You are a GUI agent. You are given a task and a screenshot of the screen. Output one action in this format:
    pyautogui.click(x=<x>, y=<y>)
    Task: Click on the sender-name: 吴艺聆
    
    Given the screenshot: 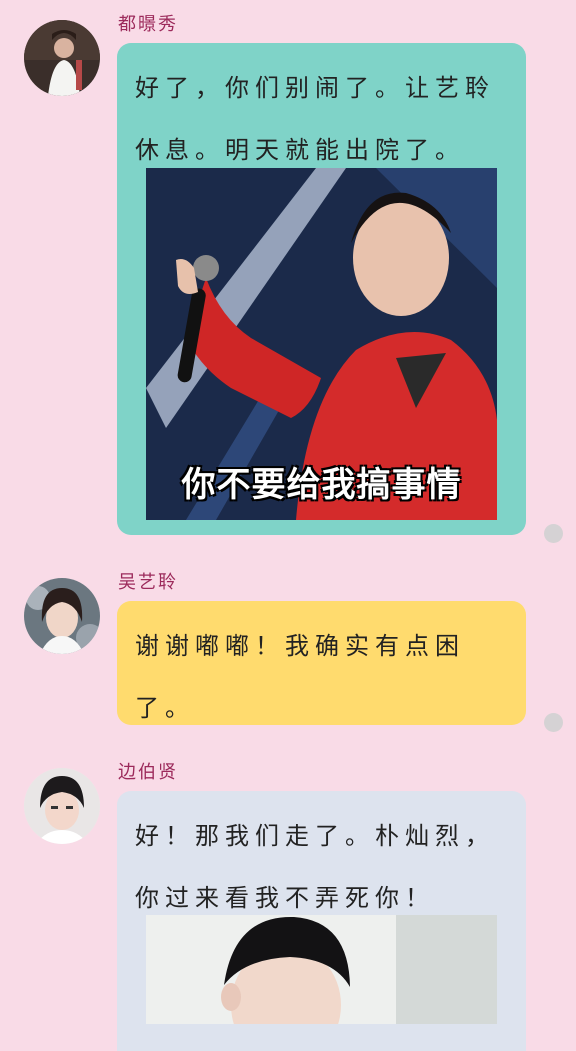 What is the action you would take?
    pyautogui.click(x=148, y=582)
    